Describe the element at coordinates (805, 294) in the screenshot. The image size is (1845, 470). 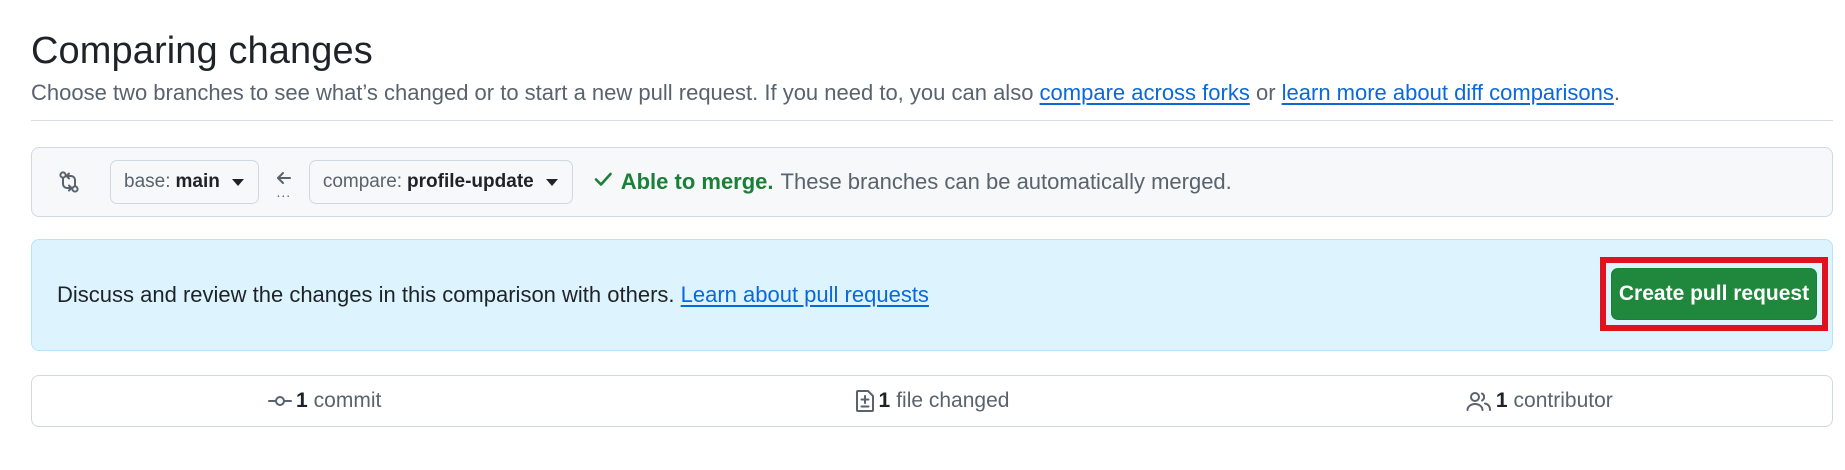
I see `learn-pull-requests-link: Learn about pull requests` at that location.